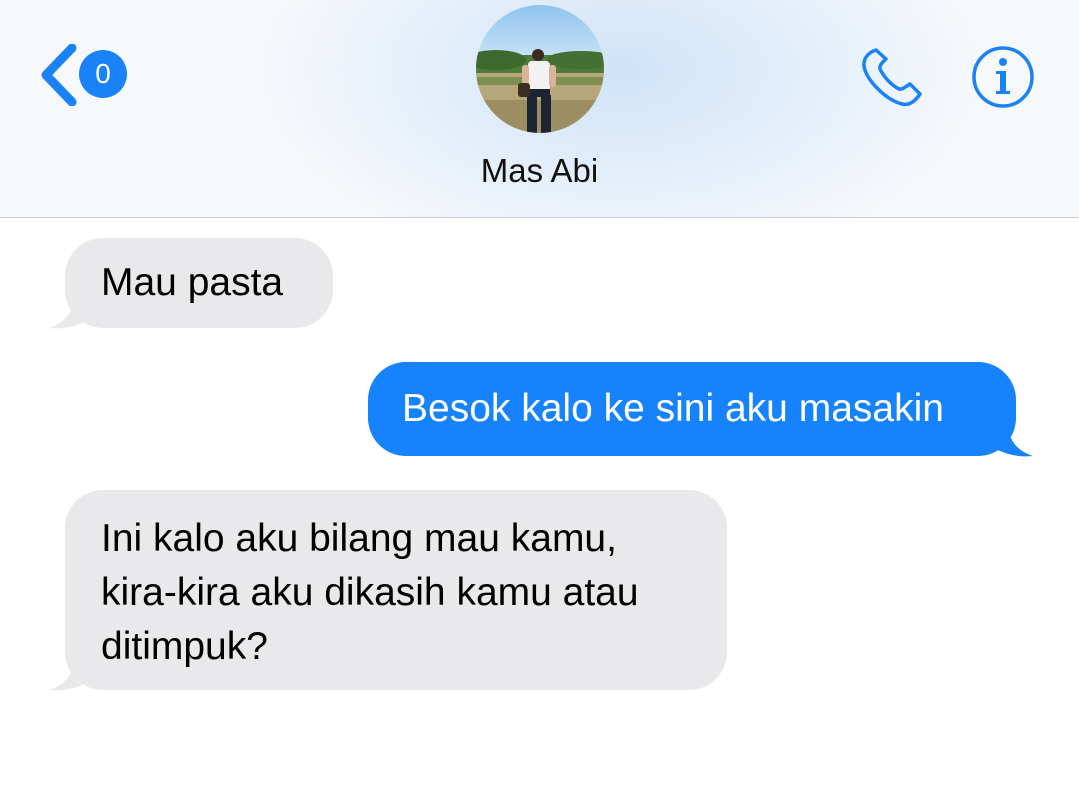  I want to click on contact-photo, so click(540, 69).